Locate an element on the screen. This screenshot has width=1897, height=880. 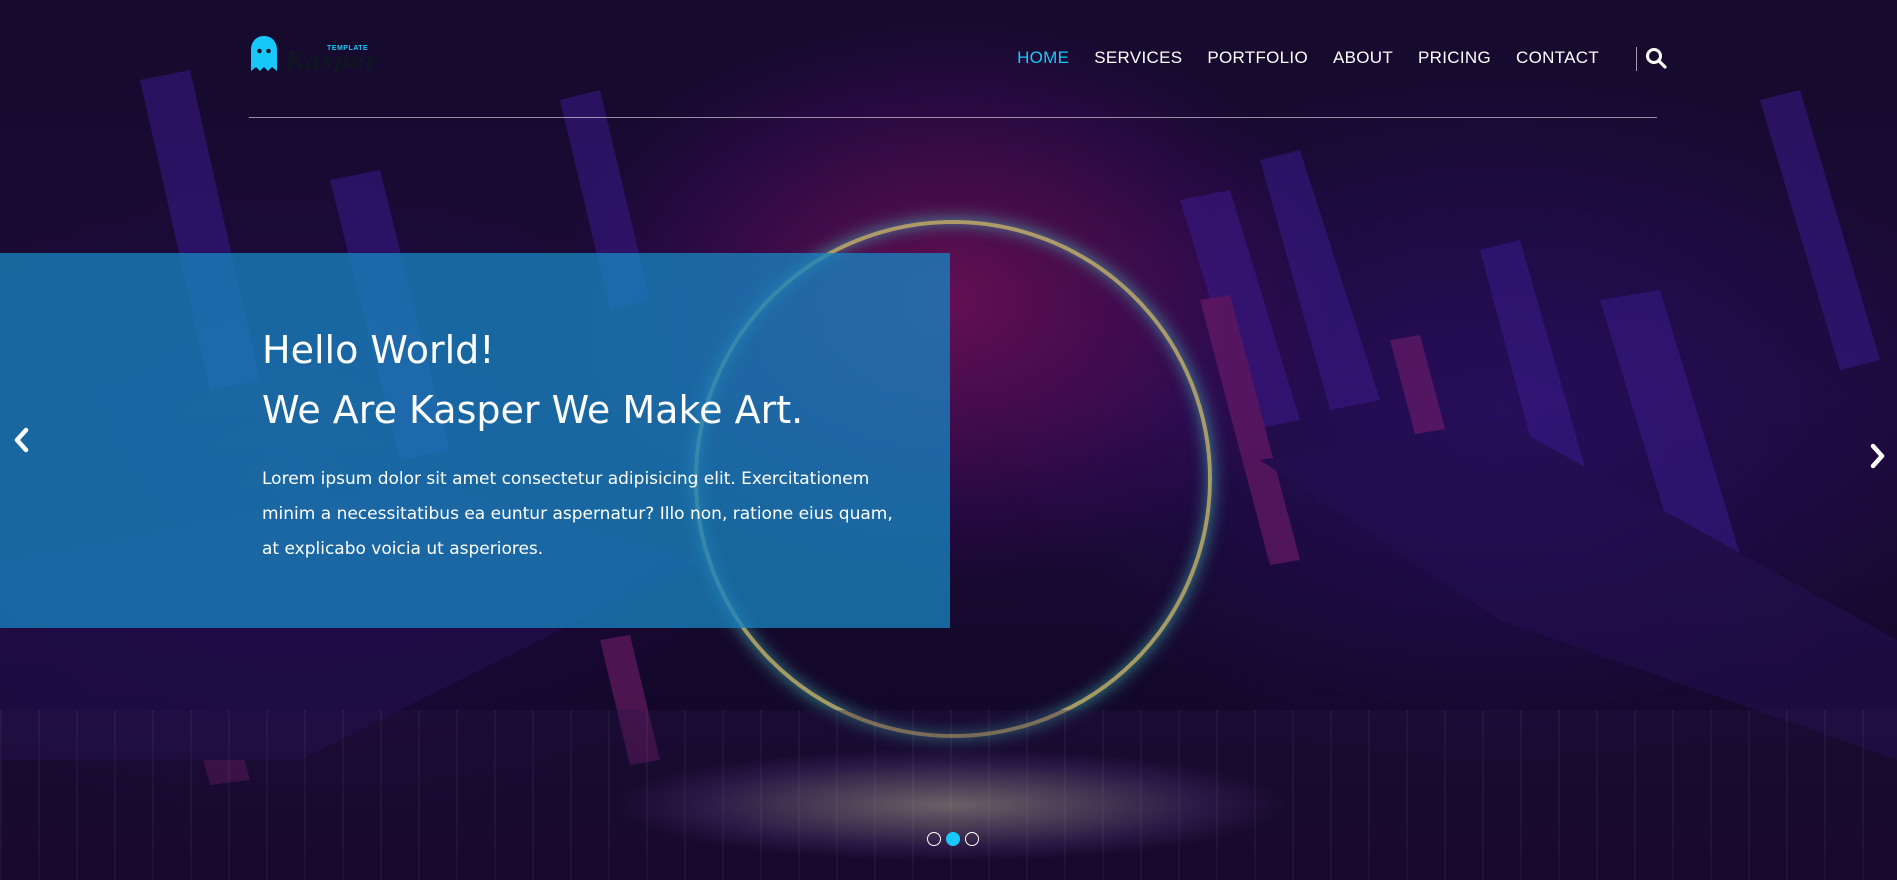
logo: Kasper TEMPLATE is located at coordinates (313, 56).